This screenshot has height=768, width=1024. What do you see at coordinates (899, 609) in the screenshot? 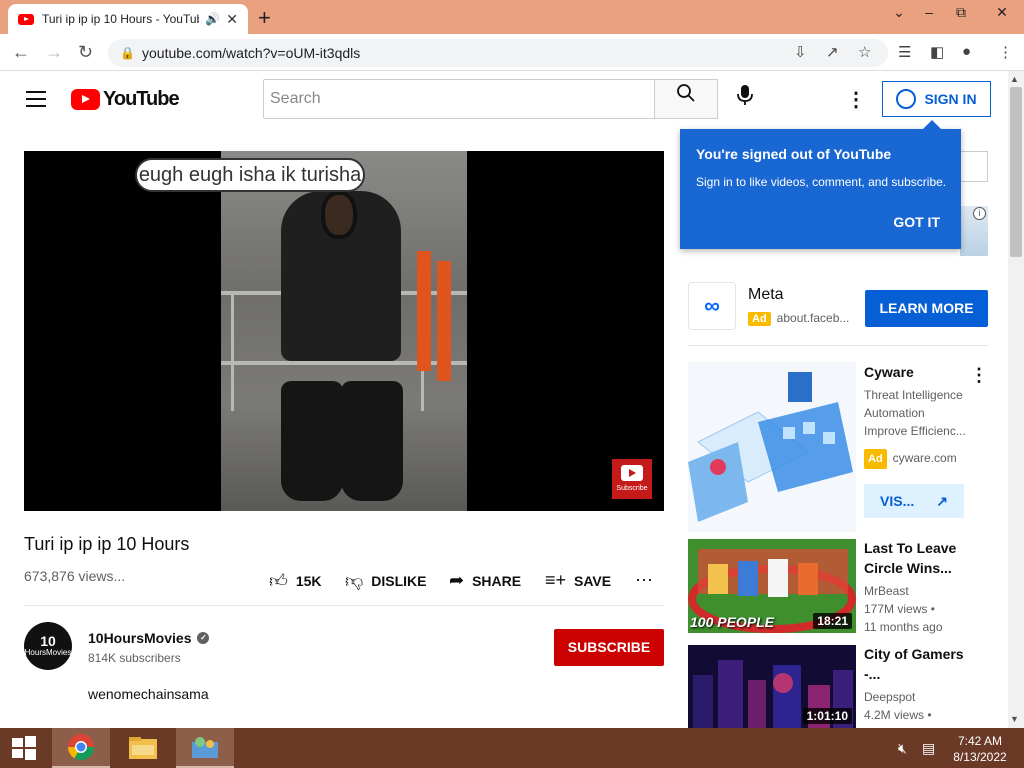
I see `view-count: 177M views •` at bounding box center [899, 609].